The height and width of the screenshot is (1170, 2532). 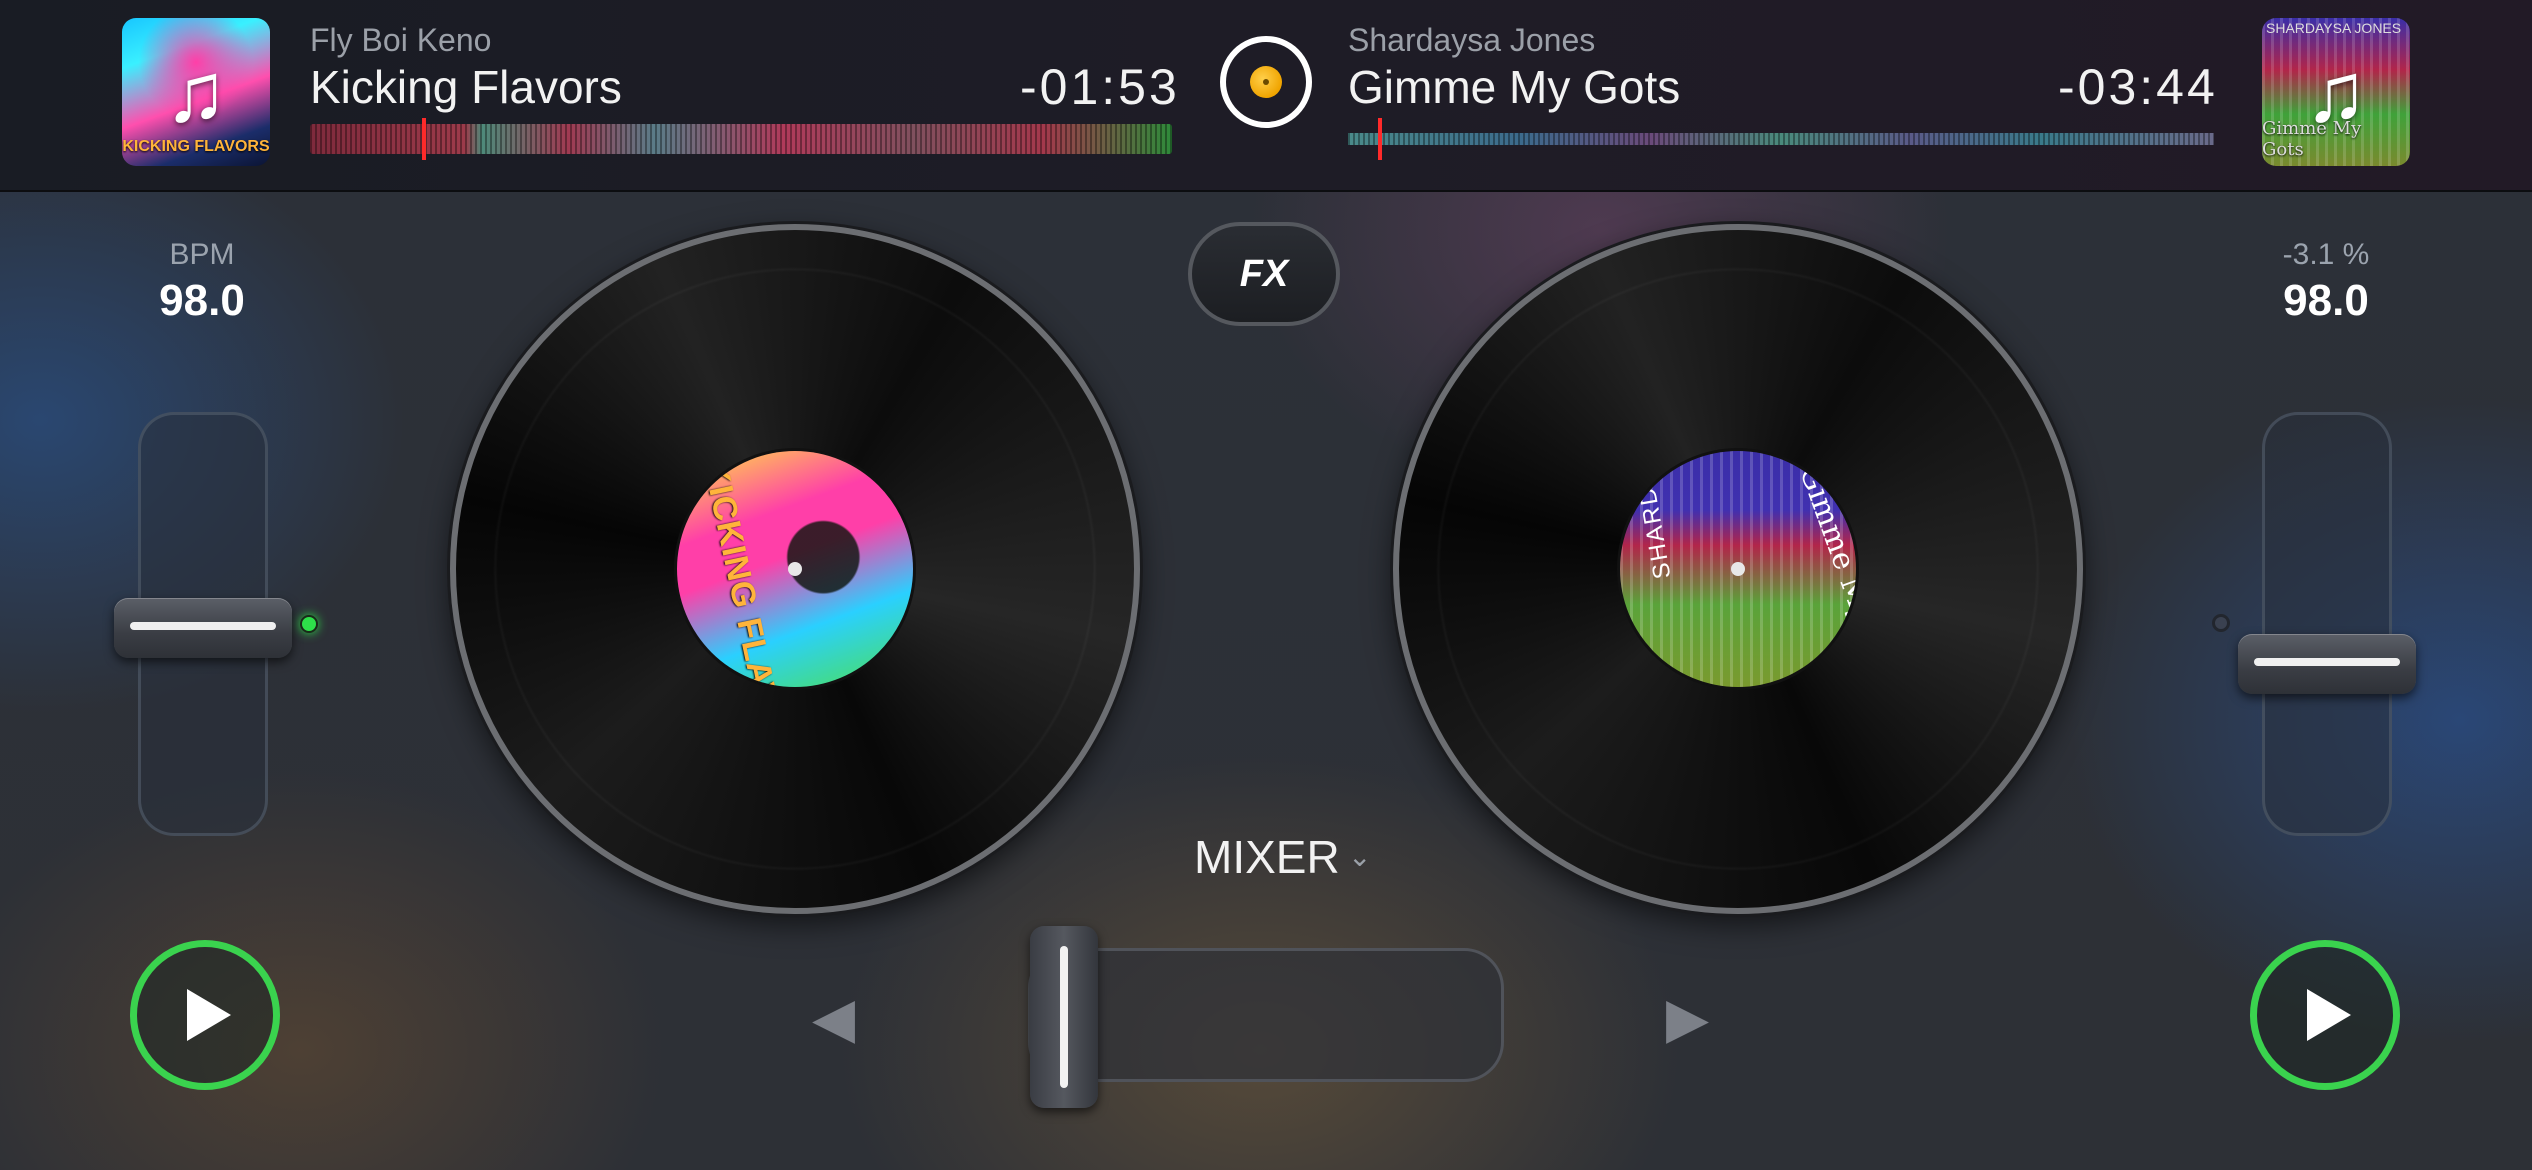 I want to click on sync-icon, so click(x=1266, y=82).